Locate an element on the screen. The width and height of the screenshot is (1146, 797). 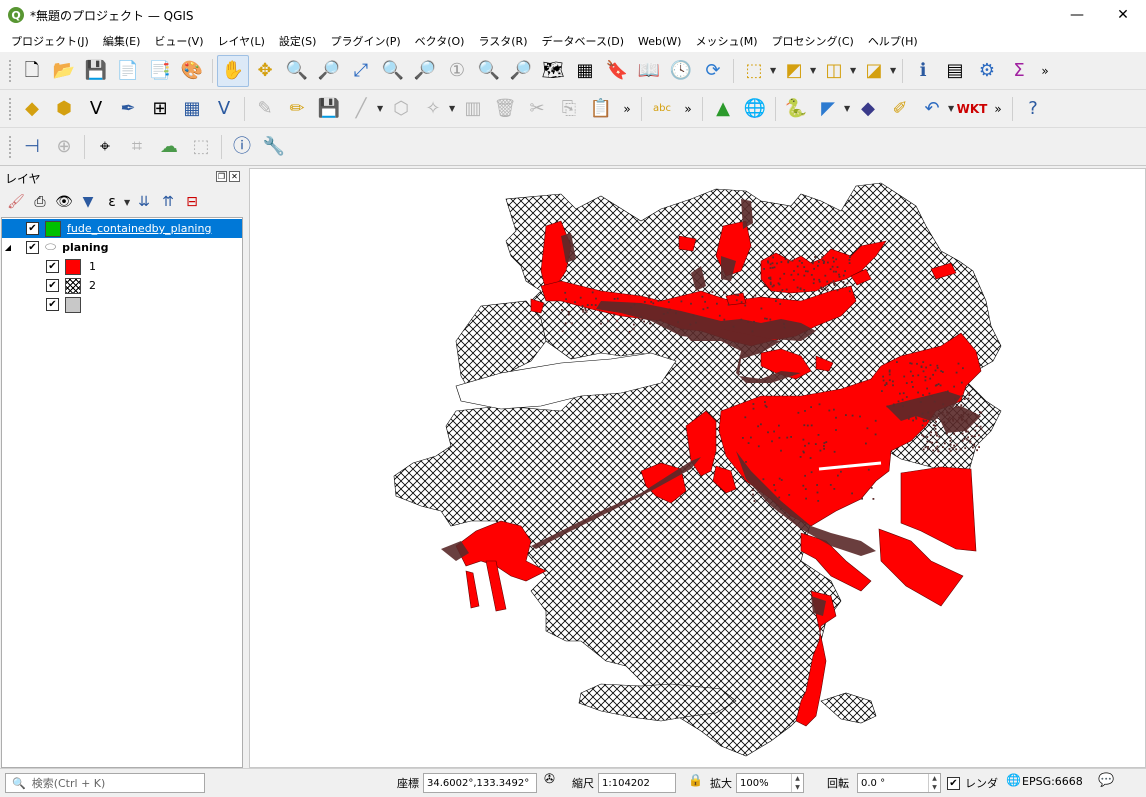
expand-arrow-icon: ◢ is located at coordinates (8, 247).